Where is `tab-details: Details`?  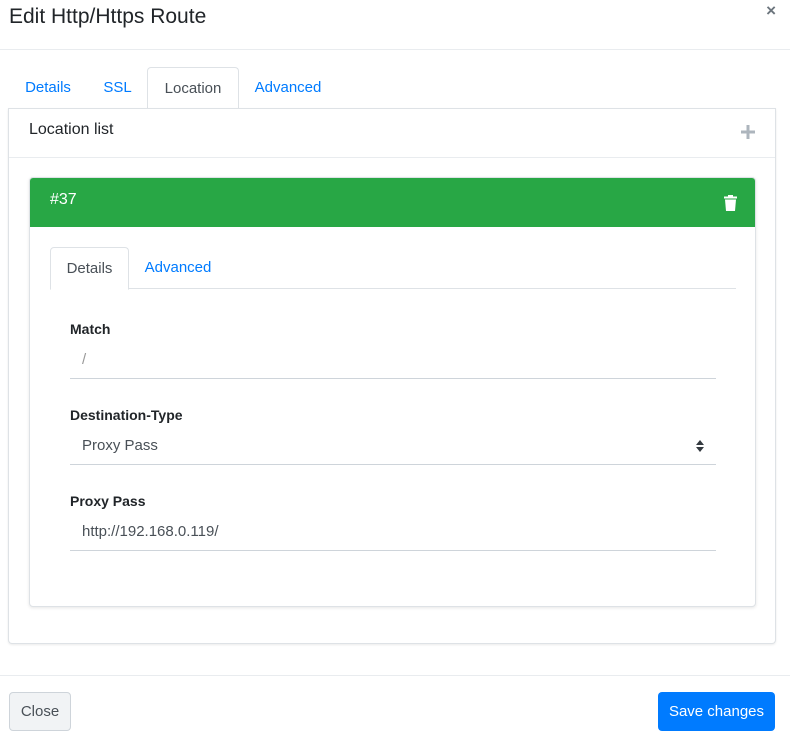 tab-details: Details is located at coordinates (48, 88).